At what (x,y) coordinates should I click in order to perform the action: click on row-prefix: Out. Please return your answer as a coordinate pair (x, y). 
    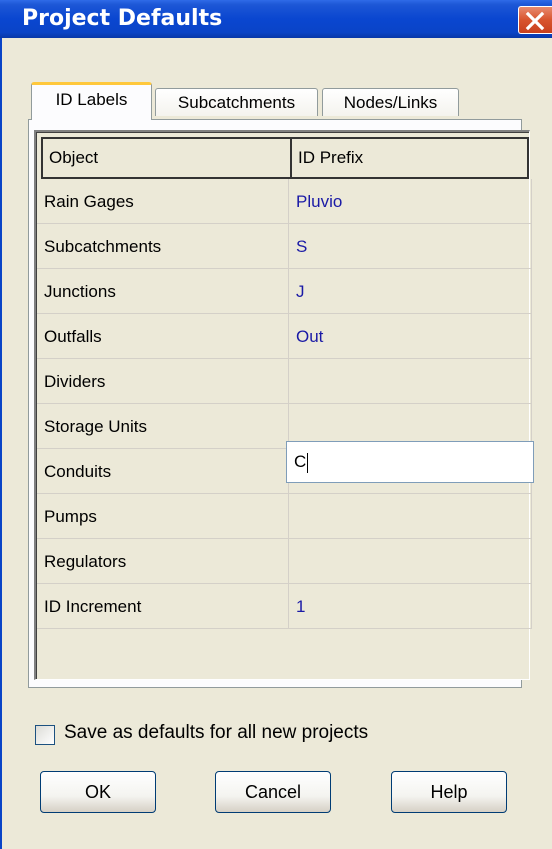
    Looking at the image, I should click on (410, 336).